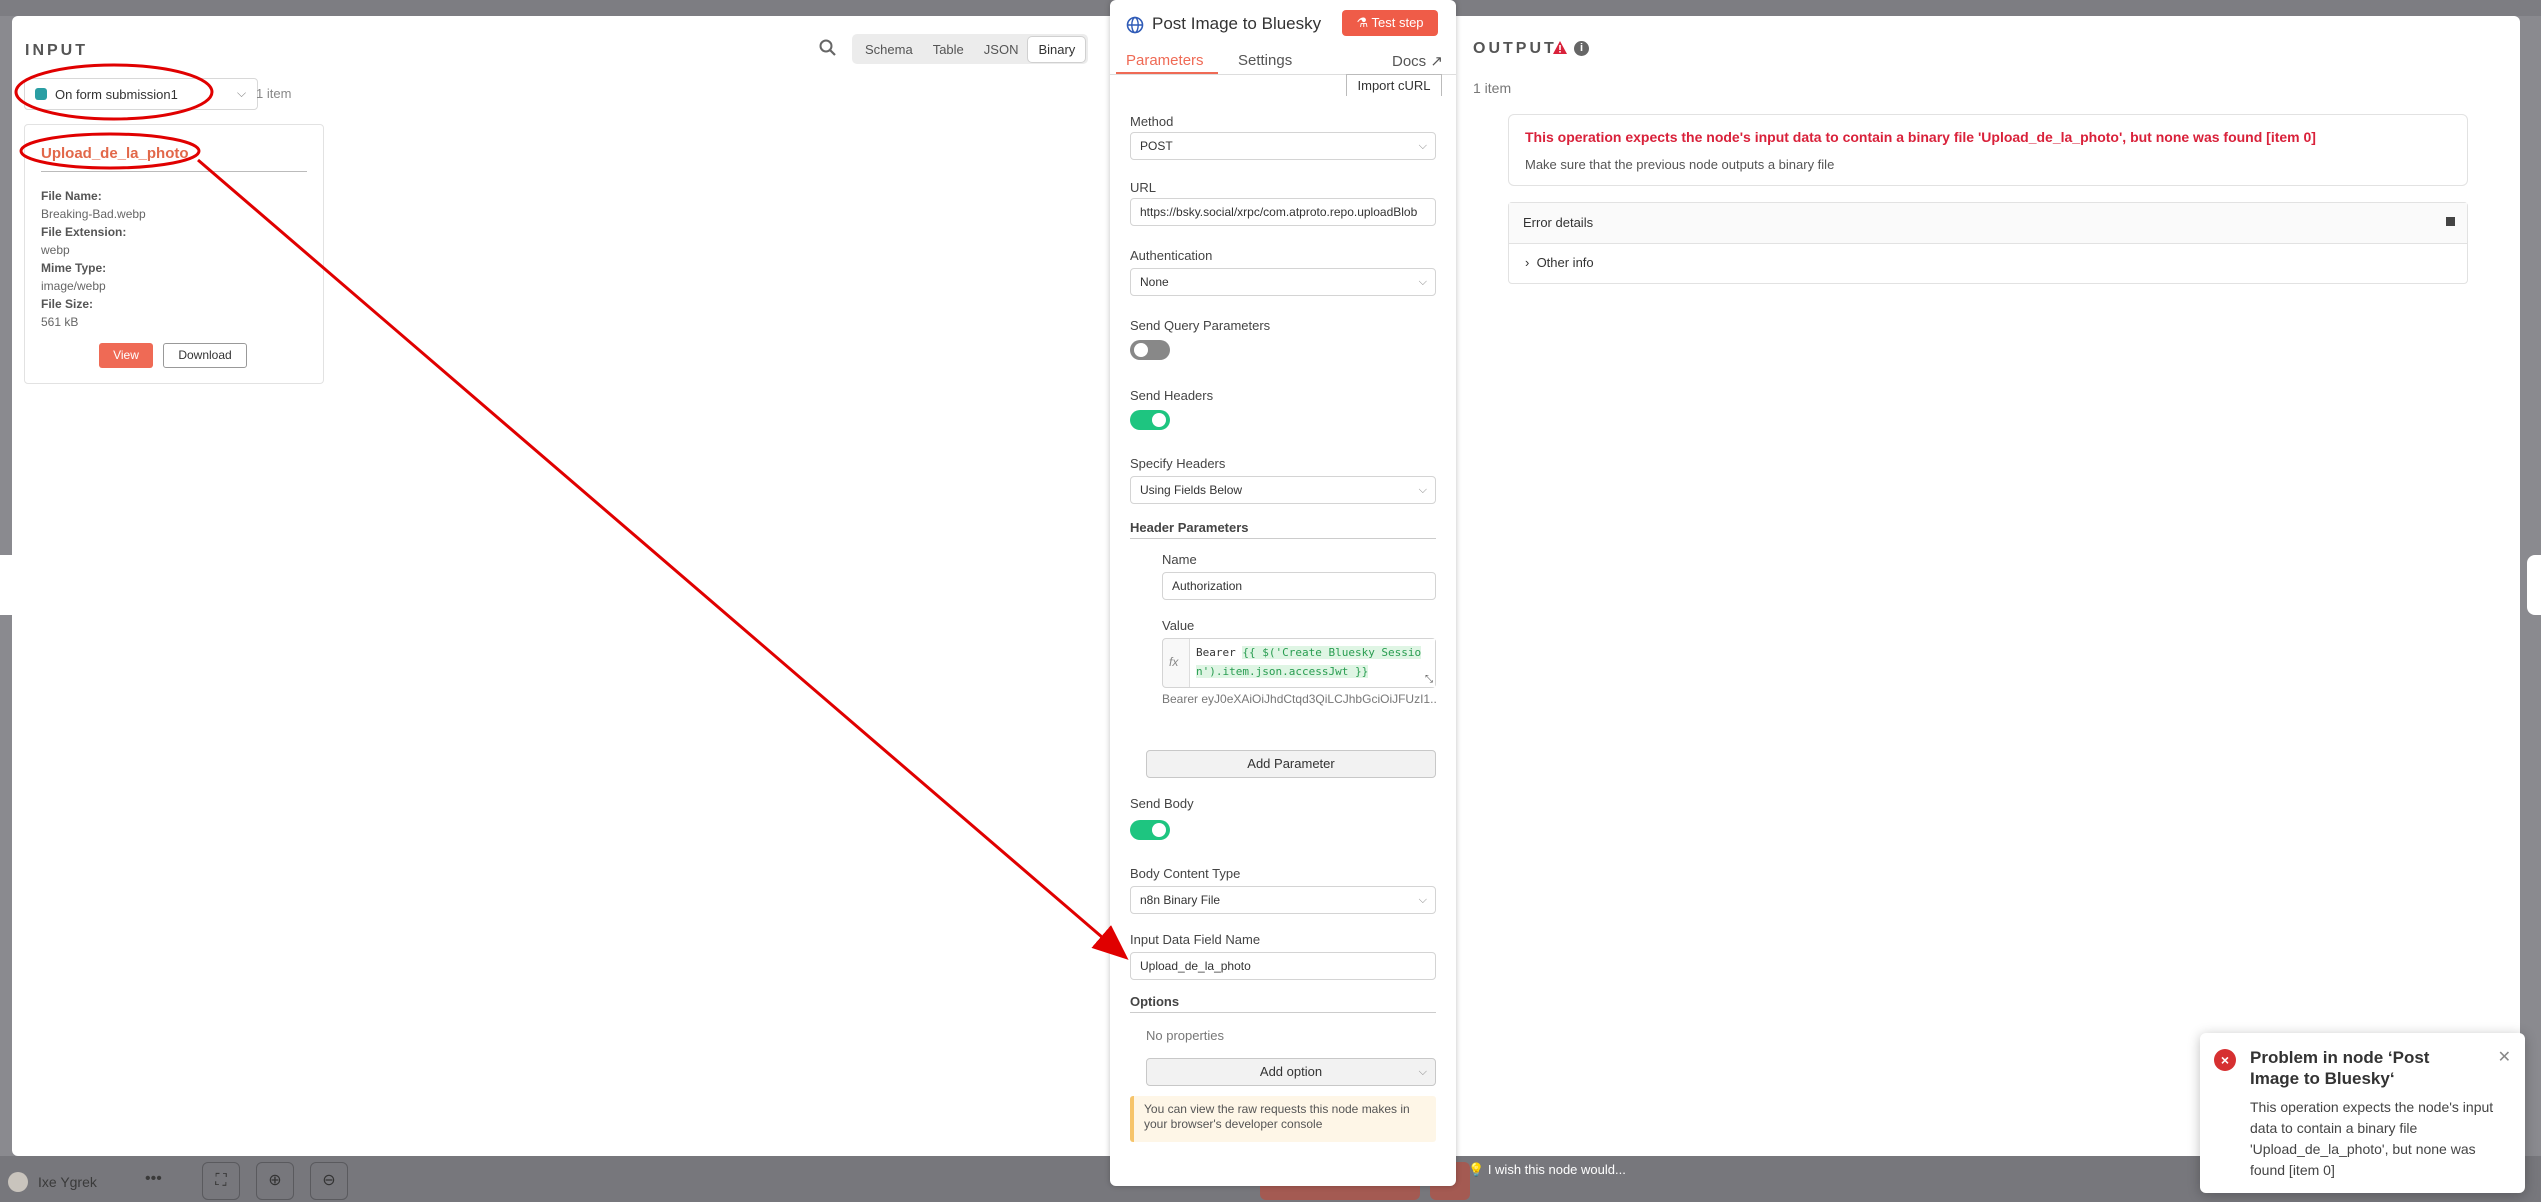  I want to click on tab-settings: Settings, so click(1265, 60).